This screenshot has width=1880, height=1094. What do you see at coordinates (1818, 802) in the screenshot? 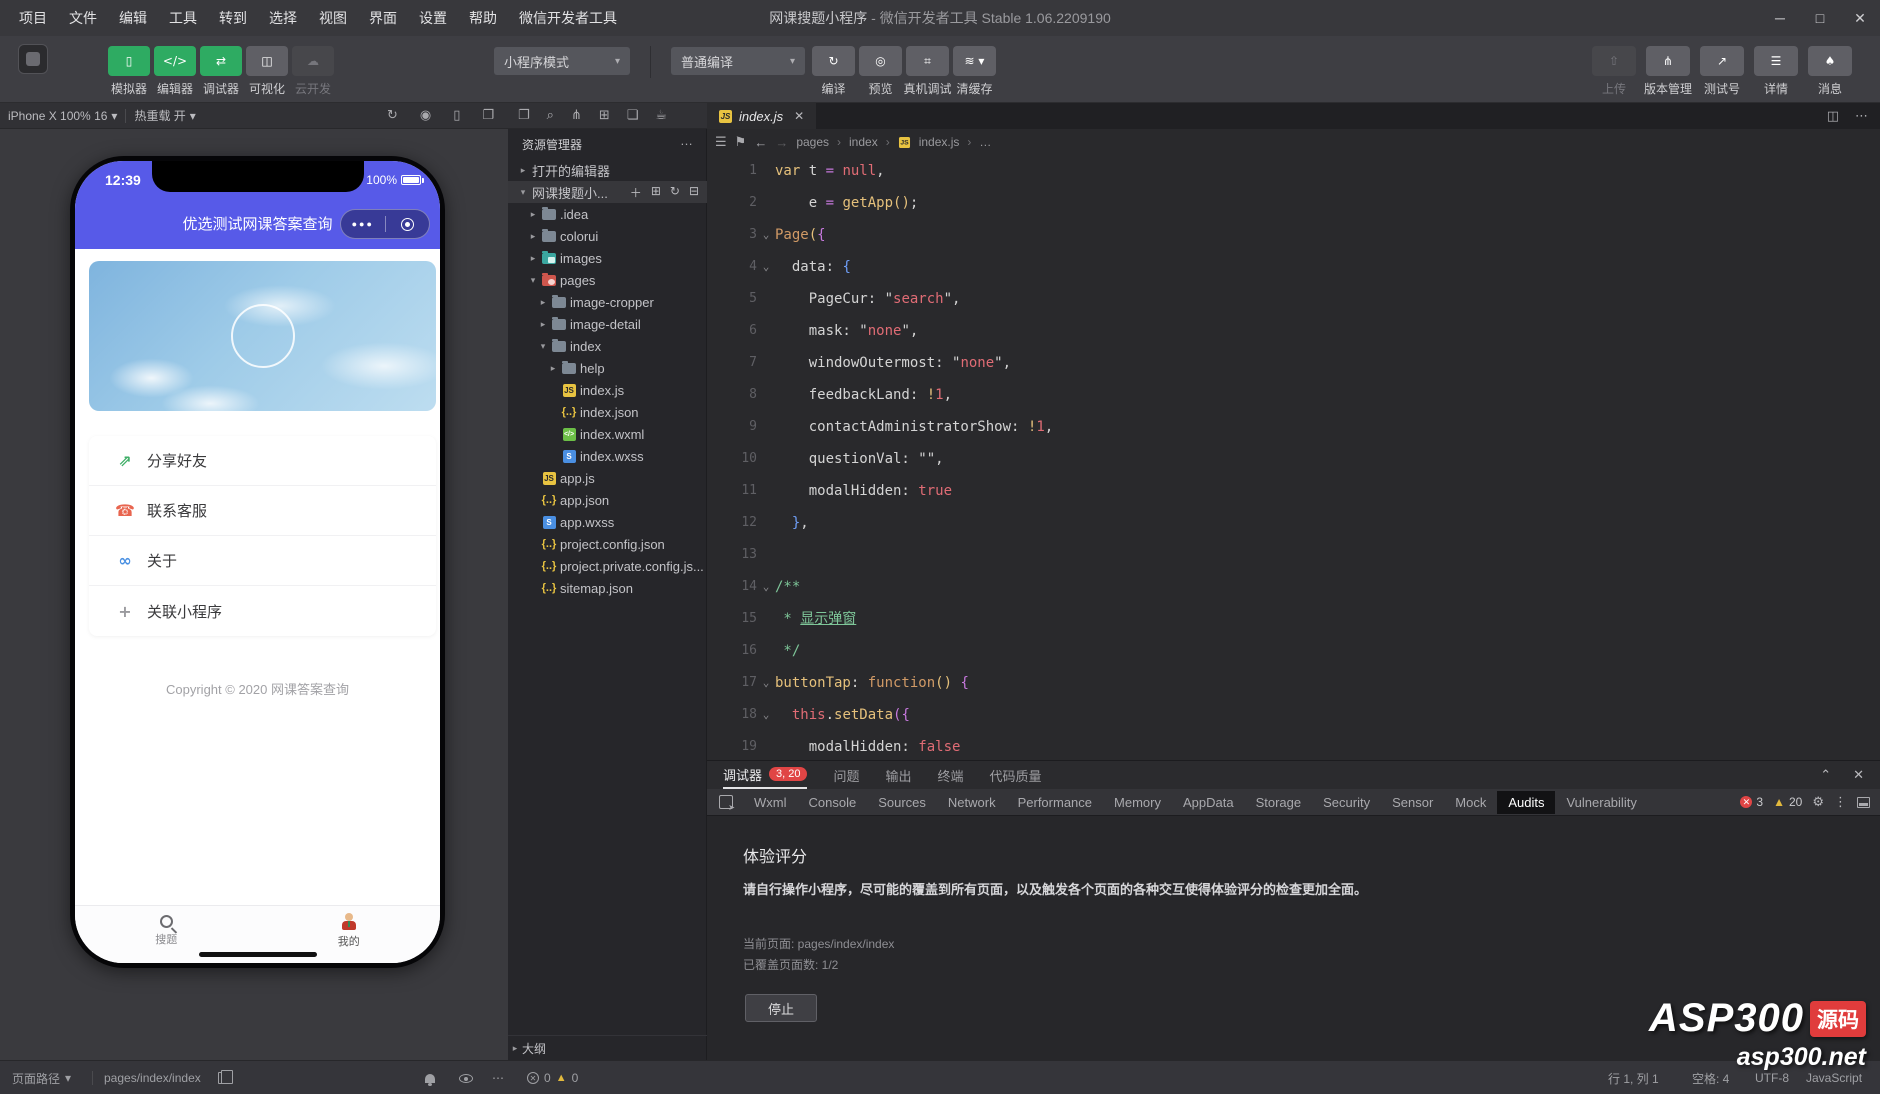
I see `gear-icon: ⚙` at bounding box center [1818, 802].